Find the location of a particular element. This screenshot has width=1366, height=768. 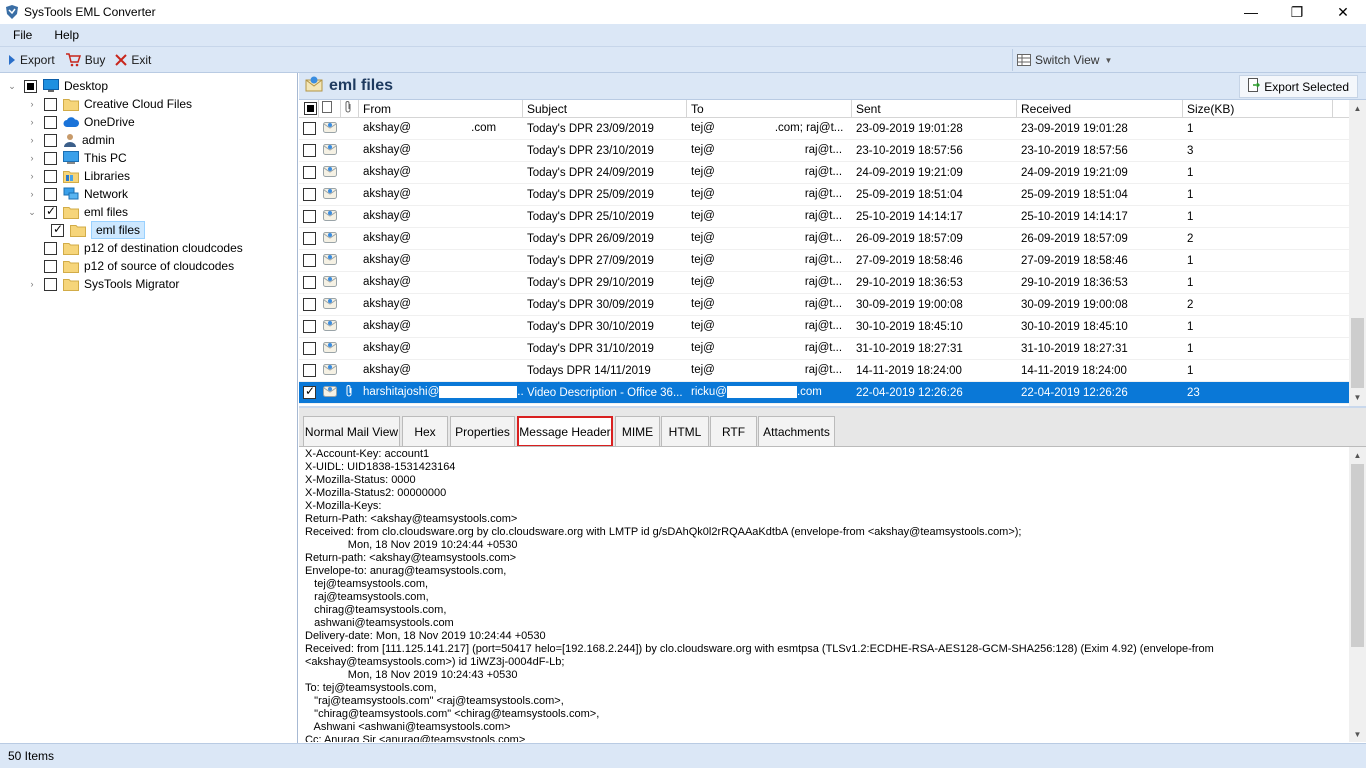

tree-item: › Creative Cloud Files is located at coordinates (109, 104).